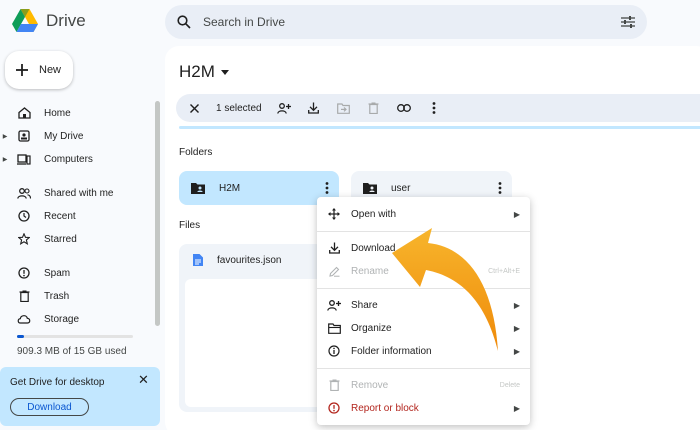  What do you see at coordinates (24, 136) in the screenshot?
I see `my-drive-icon` at bounding box center [24, 136].